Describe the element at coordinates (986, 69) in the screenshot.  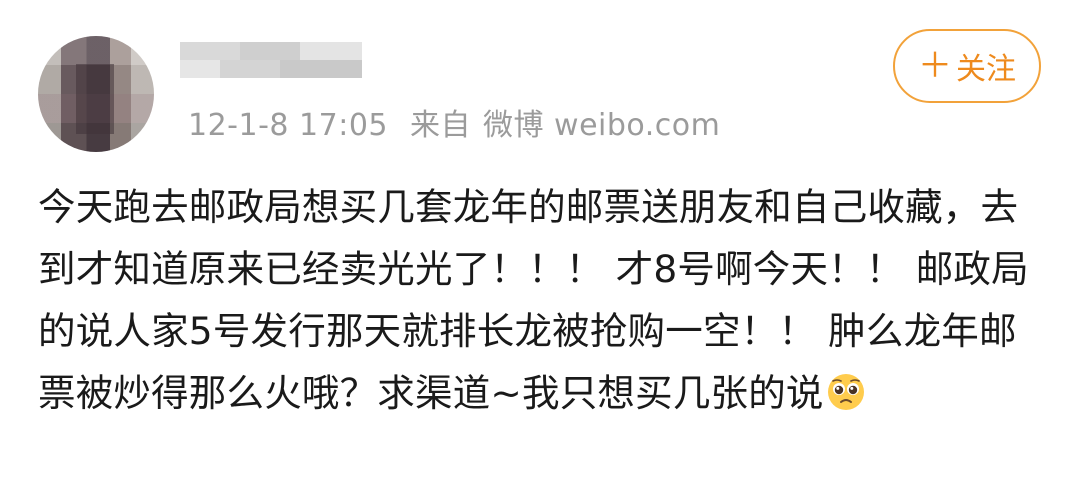
I see `follow-label: 关注` at that location.